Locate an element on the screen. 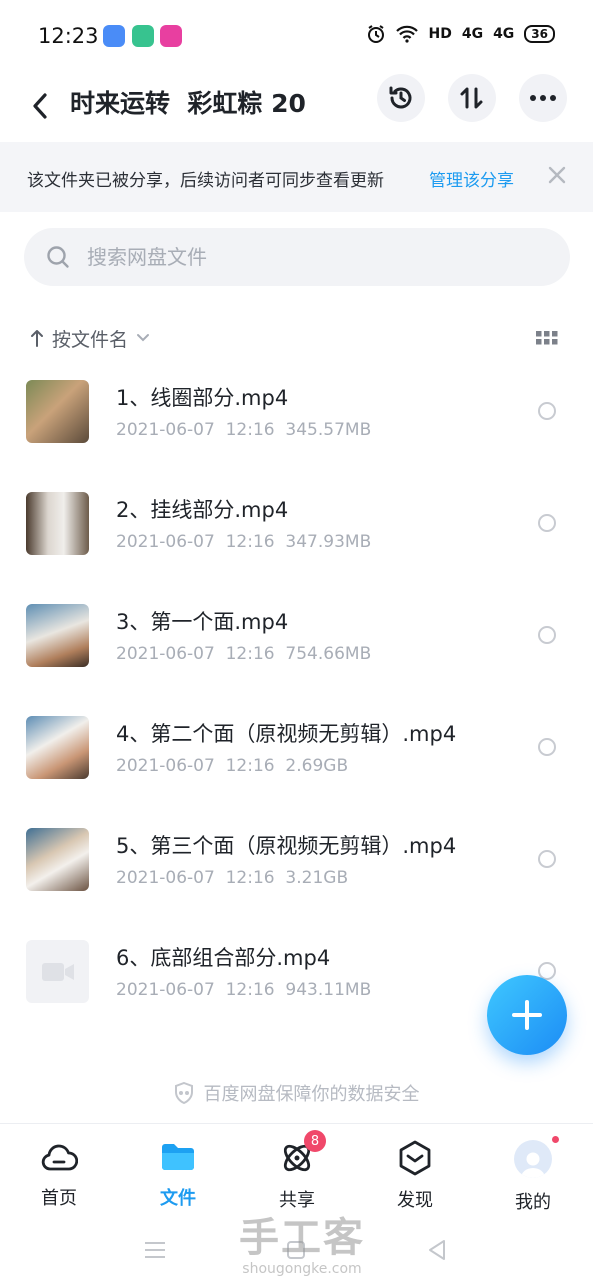 The height and width of the screenshot is (1285, 593). history-button is located at coordinates (401, 98).